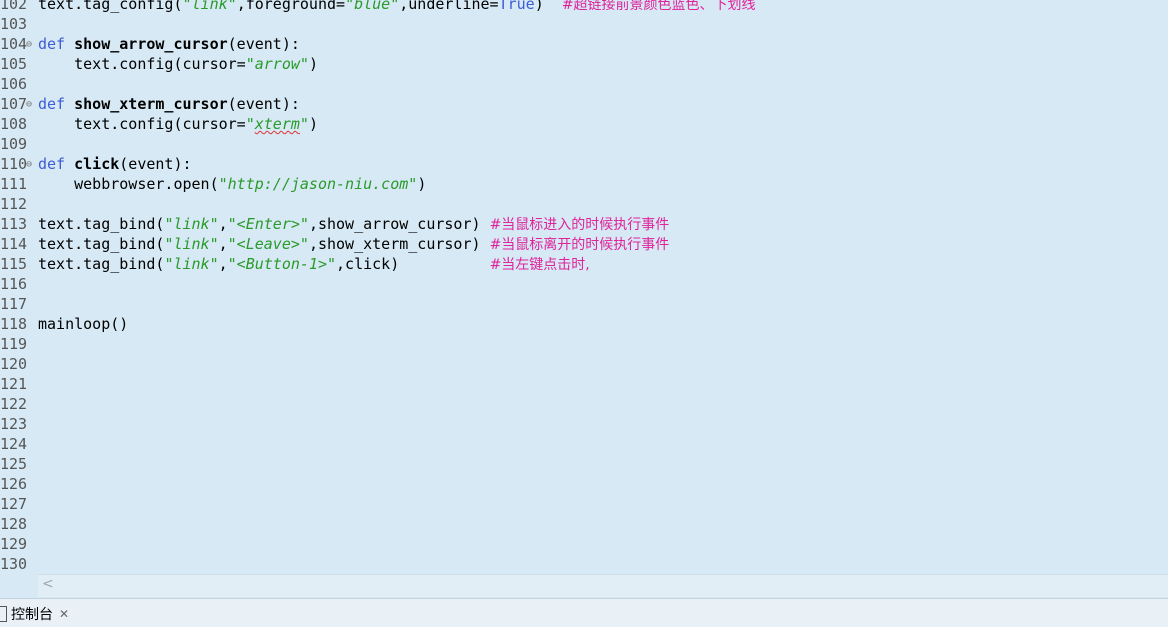 The width and height of the screenshot is (1168, 627). What do you see at coordinates (13, 164) in the screenshot?
I see `line-number: 110` at bounding box center [13, 164].